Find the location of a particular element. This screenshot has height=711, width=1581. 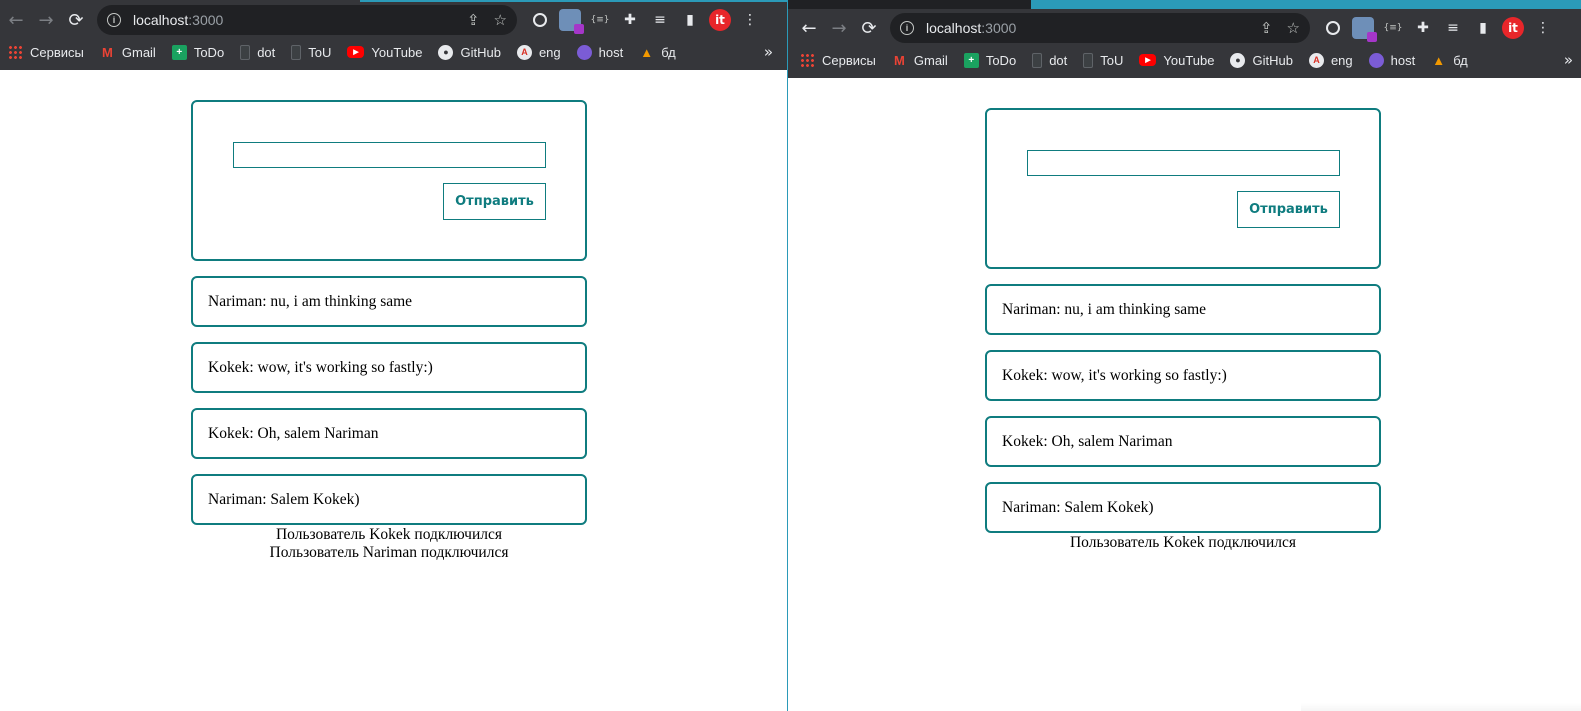

message-form: Отправить is located at coordinates (1183, 188).